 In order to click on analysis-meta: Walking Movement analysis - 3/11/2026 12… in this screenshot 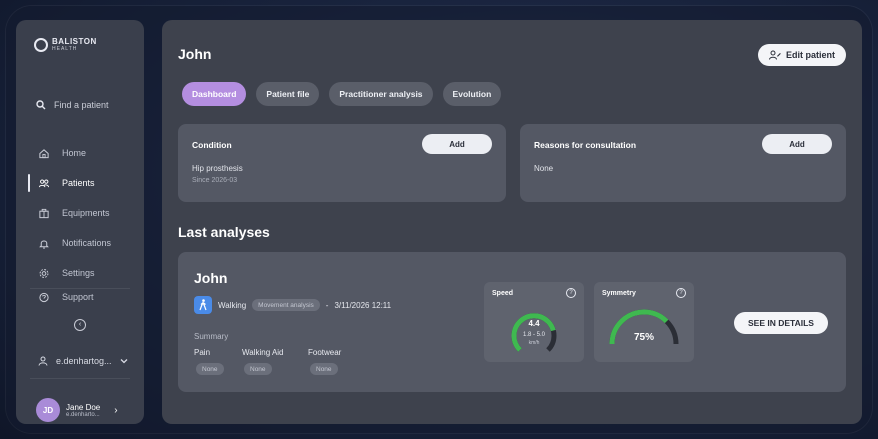, I will do `click(292, 305)`.